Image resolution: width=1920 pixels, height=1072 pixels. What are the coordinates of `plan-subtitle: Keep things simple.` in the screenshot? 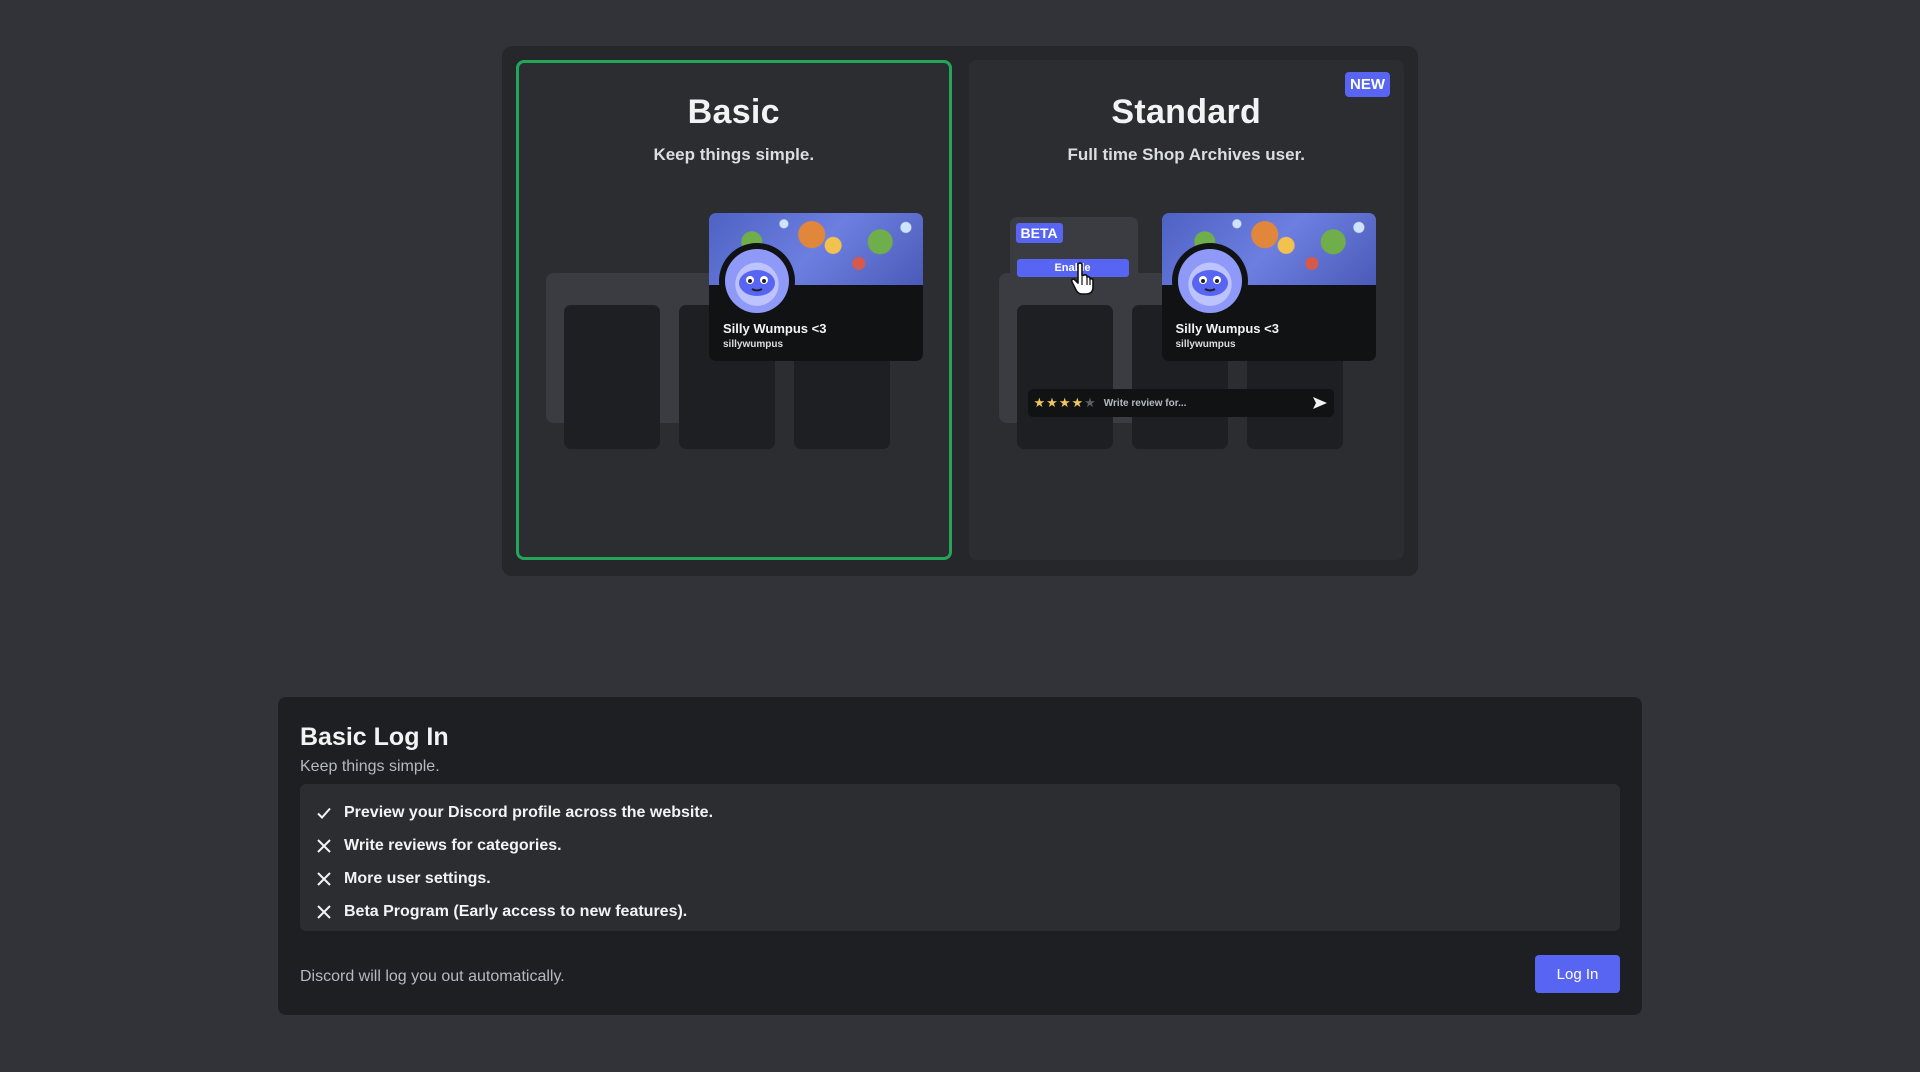 It's located at (734, 154).